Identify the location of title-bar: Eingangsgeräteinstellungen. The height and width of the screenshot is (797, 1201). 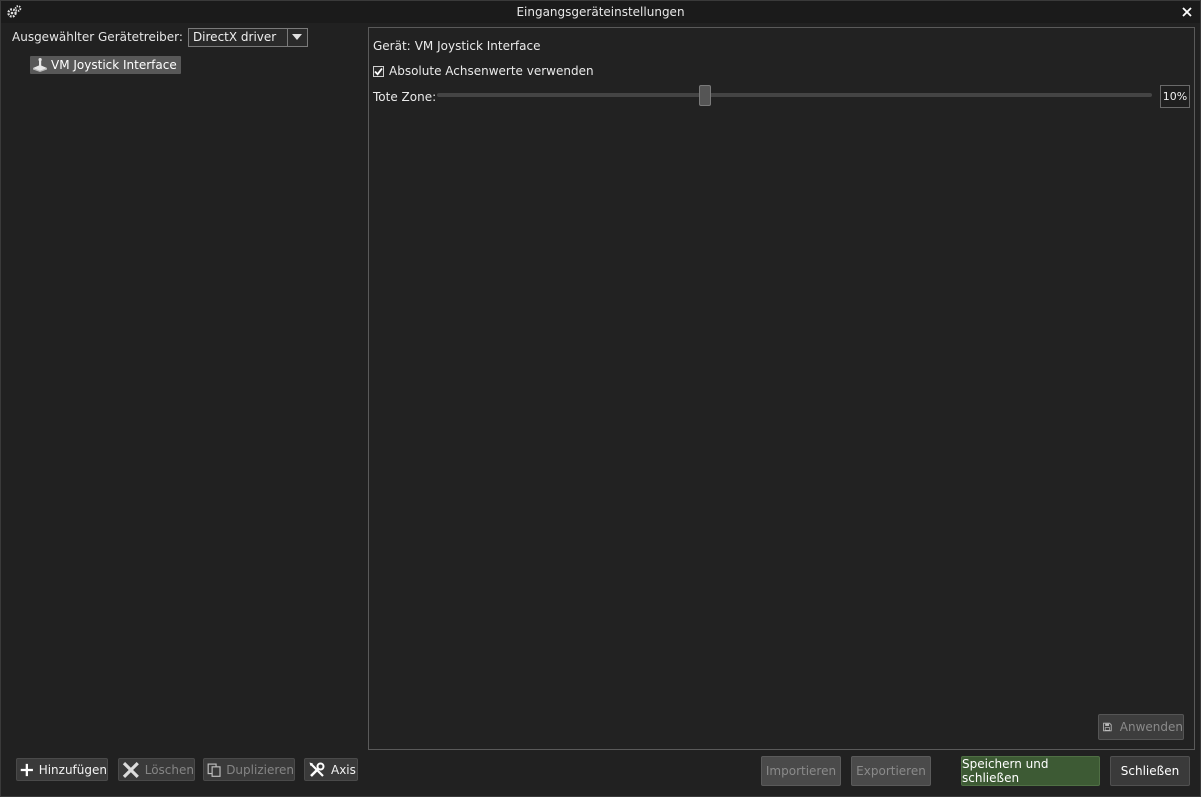
(600, 12).